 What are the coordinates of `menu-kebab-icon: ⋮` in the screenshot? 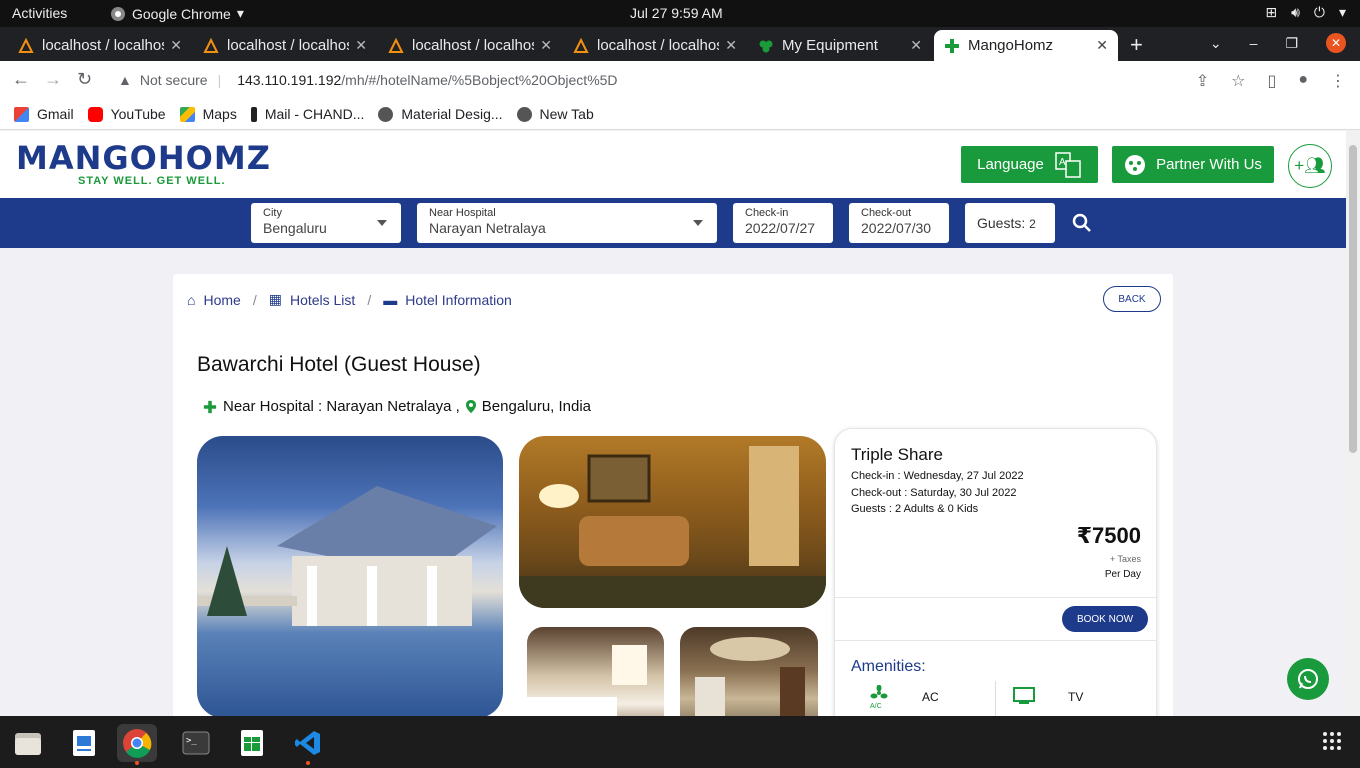 It's located at (1338, 81).